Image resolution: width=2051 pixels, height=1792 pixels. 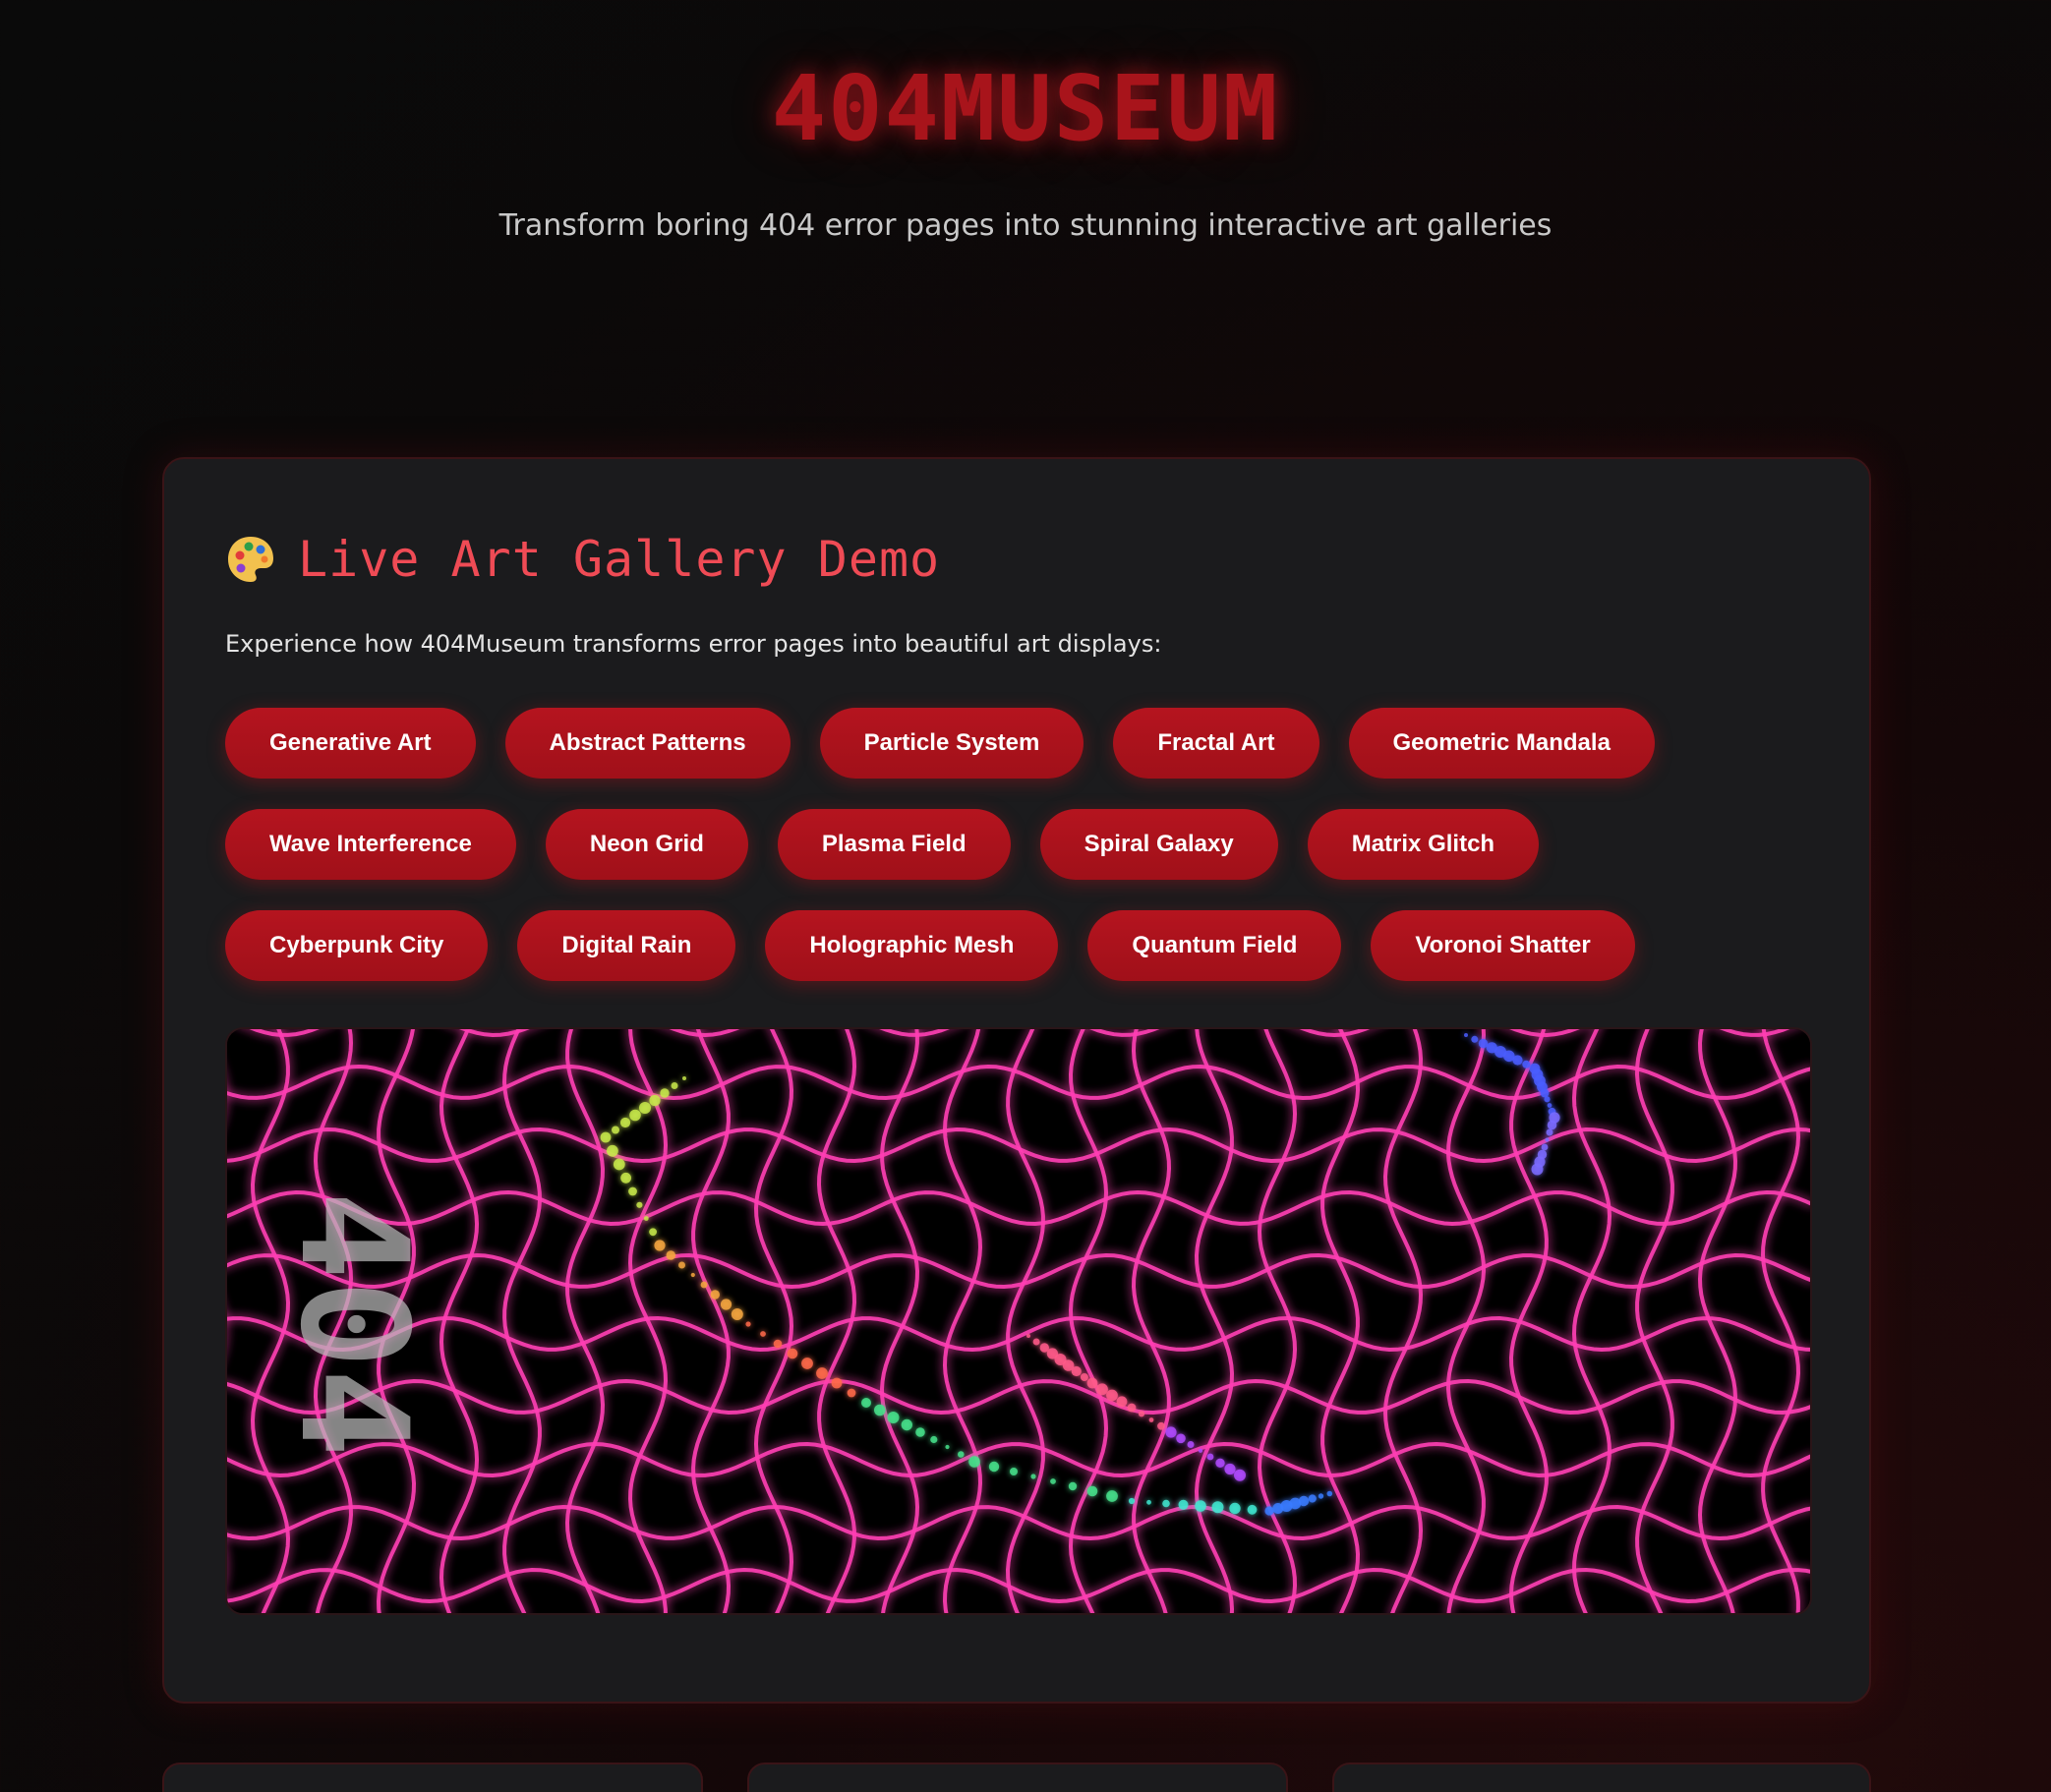 I want to click on style-button-quantum-field: Quantum Field, so click(x=1214, y=945).